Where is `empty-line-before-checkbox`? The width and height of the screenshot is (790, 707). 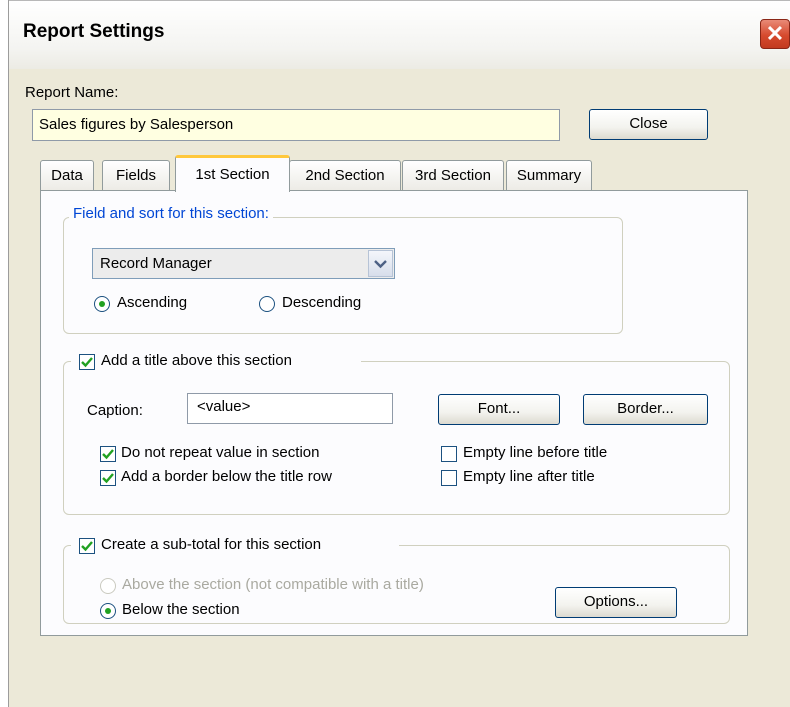 empty-line-before-checkbox is located at coordinates (449, 454).